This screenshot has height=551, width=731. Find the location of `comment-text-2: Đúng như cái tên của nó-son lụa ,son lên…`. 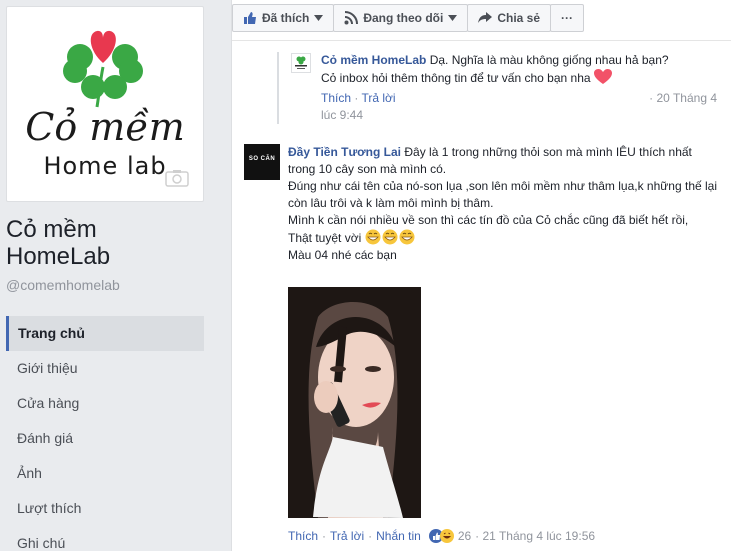

comment-text-2: Đúng như cái tên của nó-son lụa ,son lên… is located at coordinates (503, 194).